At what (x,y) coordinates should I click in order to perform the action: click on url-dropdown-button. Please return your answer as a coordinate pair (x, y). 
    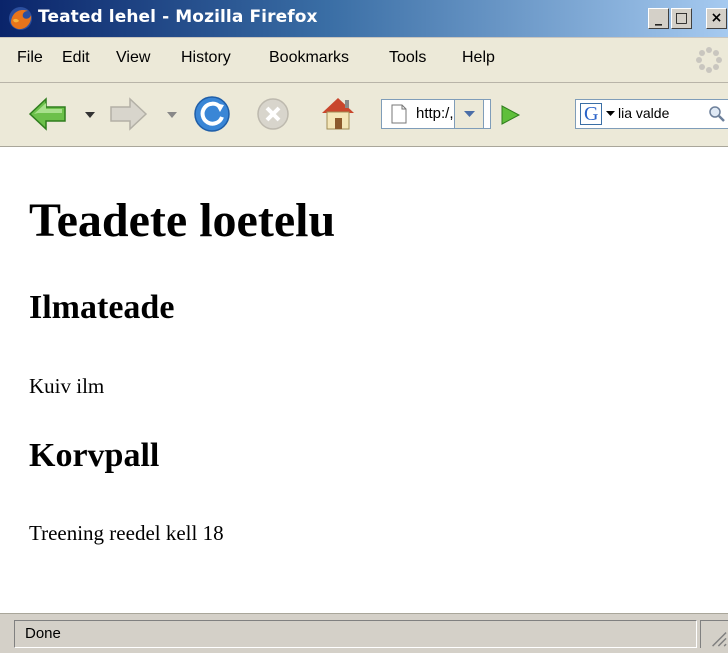
    Looking at the image, I should click on (469, 114).